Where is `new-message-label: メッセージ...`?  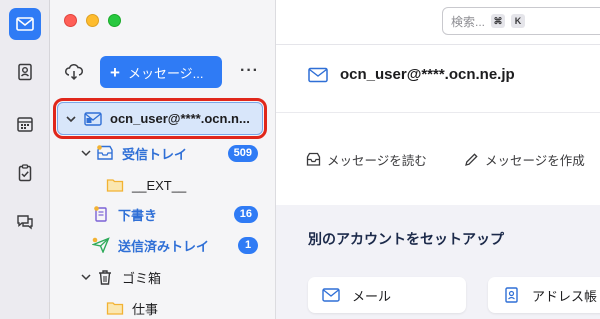 new-message-label: メッセージ... is located at coordinates (165, 73).